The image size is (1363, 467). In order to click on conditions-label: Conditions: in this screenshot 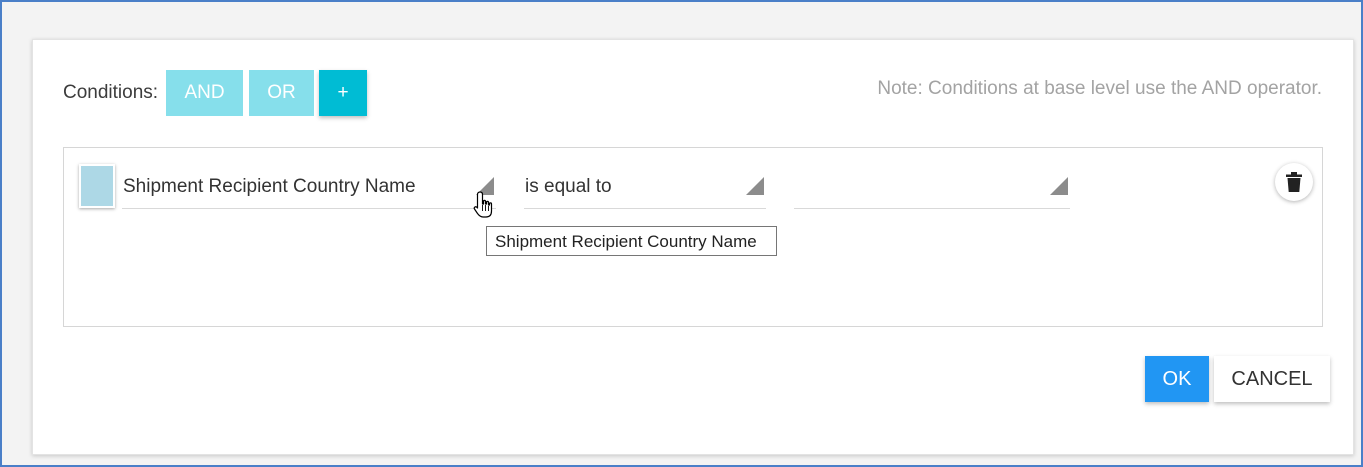, I will do `click(111, 92)`.